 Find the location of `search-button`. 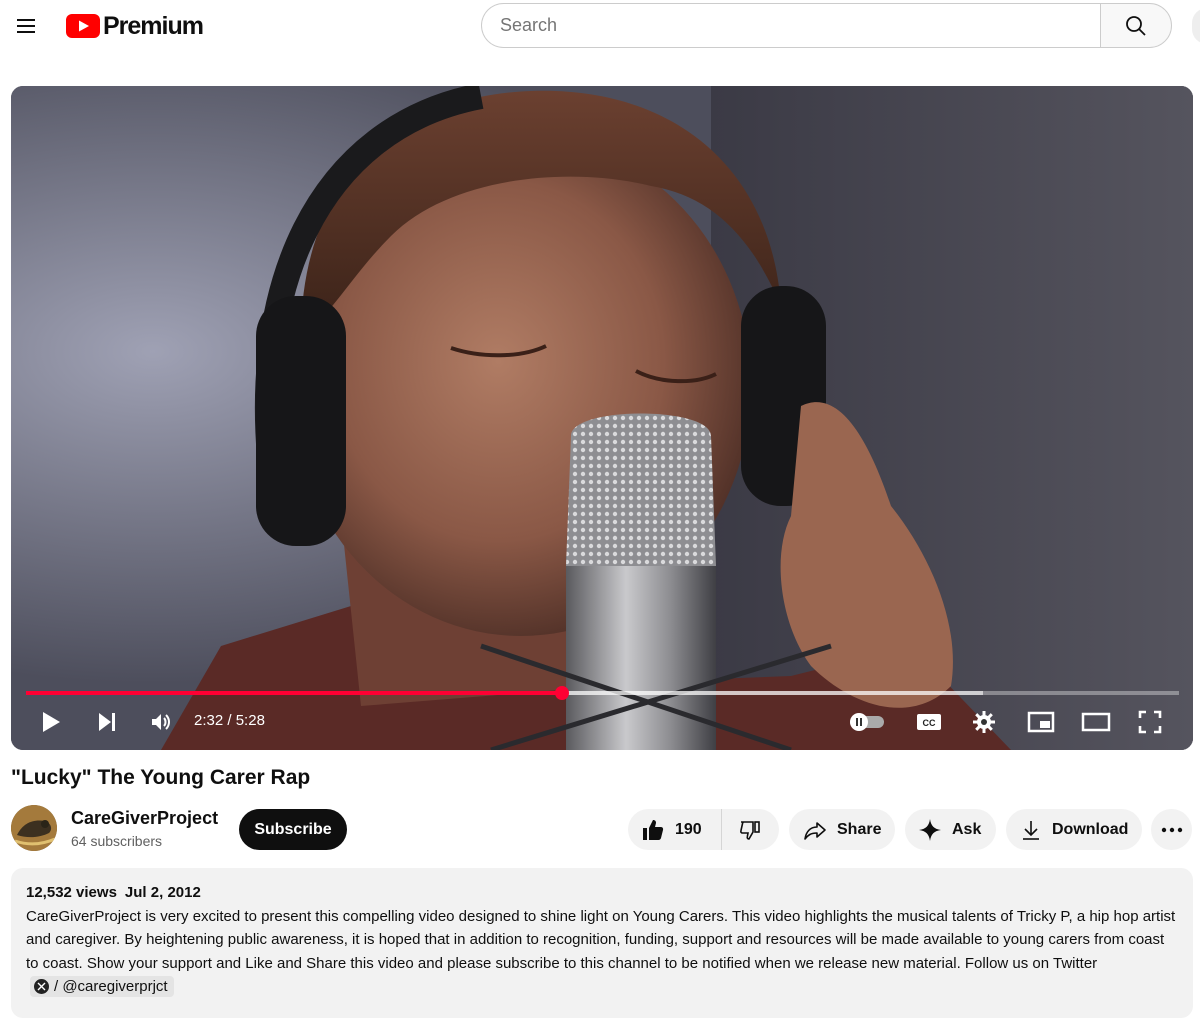

search-button is located at coordinates (1136, 25).